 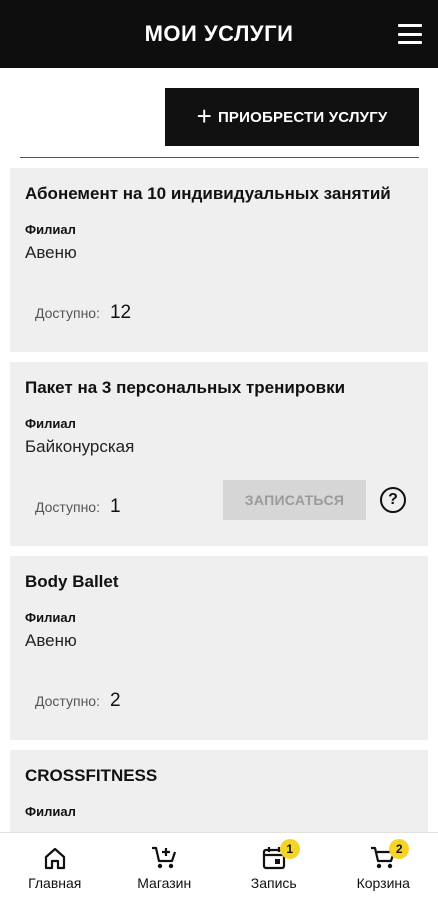 I want to click on nav-label: Магазин, so click(x=164, y=883).